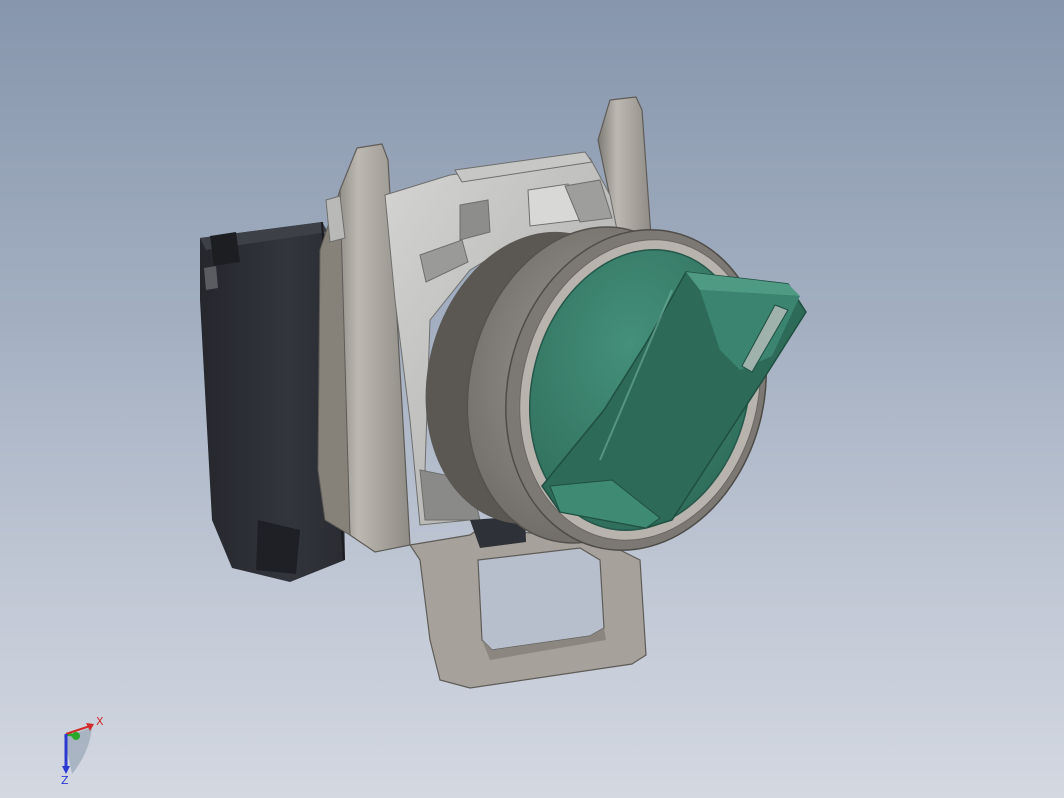 This screenshot has height=798, width=1064. Describe the element at coordinates (76, 736) in the screenshot. I see `triad-origin-icon` at that location.